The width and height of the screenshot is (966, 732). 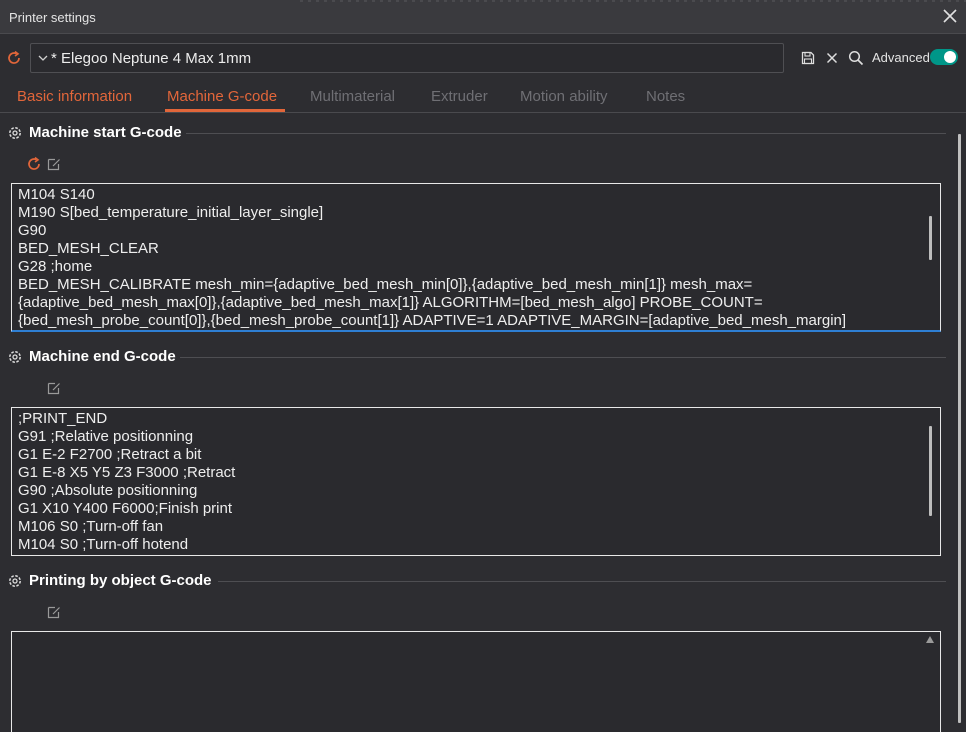 What do you see at coordinates (106, 436) in the screenshot?
I see `code-line: G91 ;Relative positionning` at bounding box center [106, 436].